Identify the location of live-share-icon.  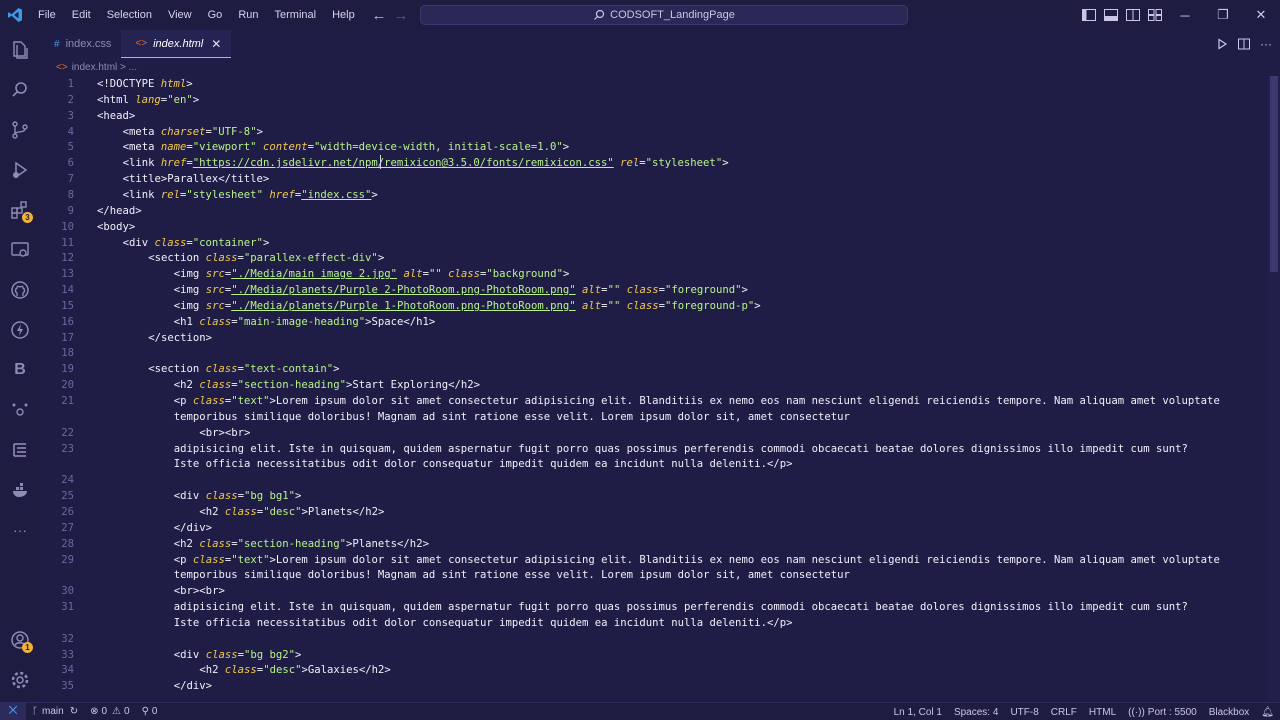
(20, 410).